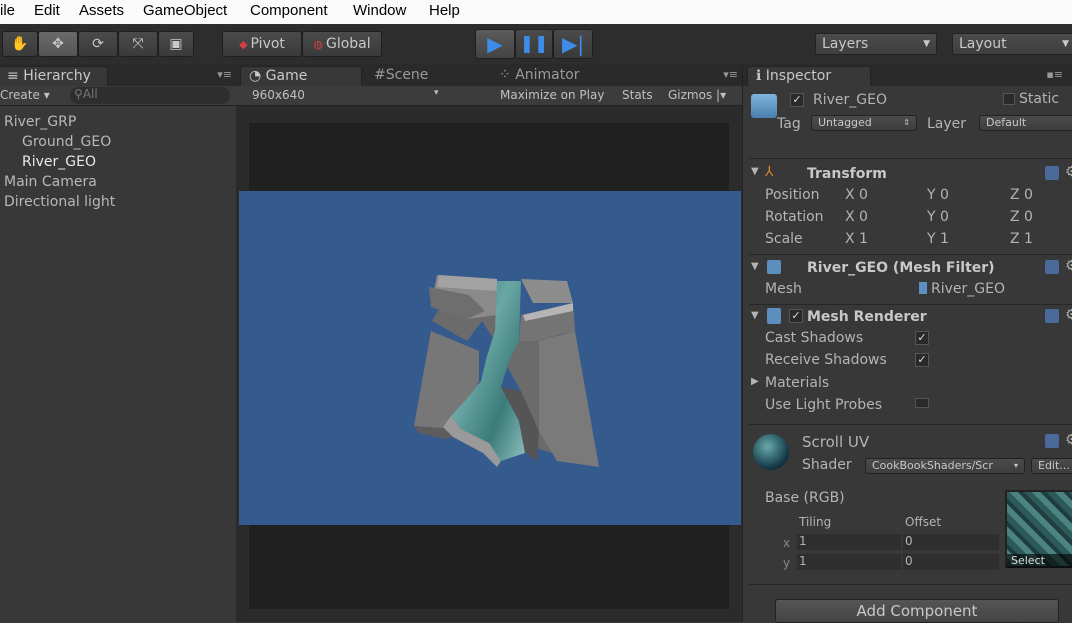 This screenshot has width=1072, height=623. Describe the element at coordinates (909, 561) in the screenshot. I see `offset-y-field: 0` at that location.